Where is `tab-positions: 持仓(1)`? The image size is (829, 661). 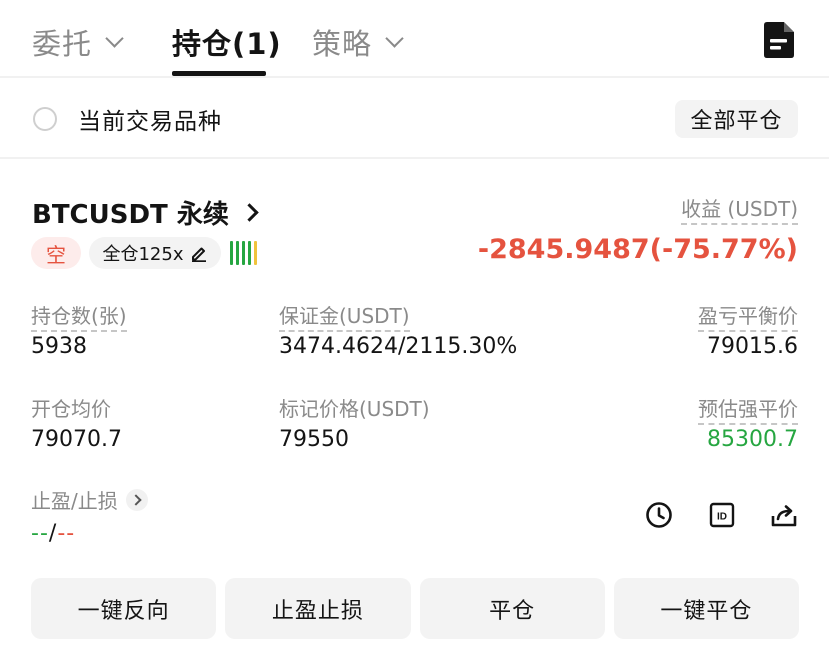 tab-positions: 持仓(1) is located at coordinates (227, 42).